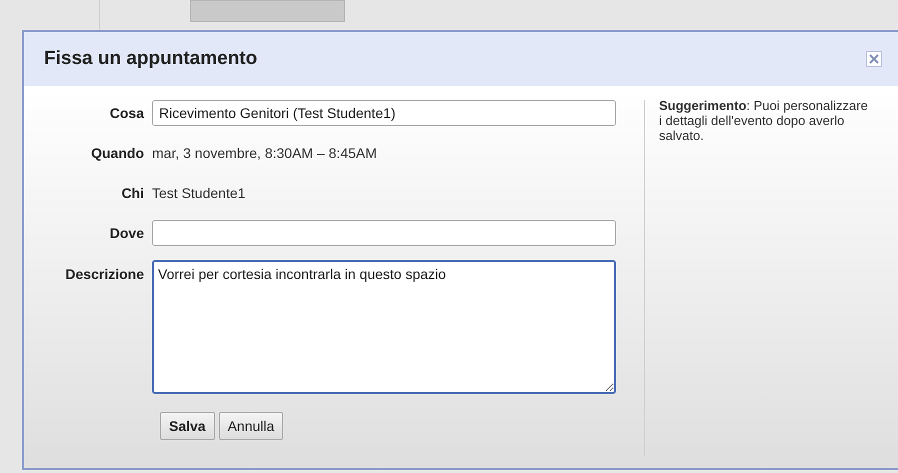 The height and width of the screenshot is (473, 898). What do you see at coordinates (384, 327) in the screenshot?
I see `description-field: Vorrei per cortesia incontrarla in questo spazio` at bounding box center [384, 327].